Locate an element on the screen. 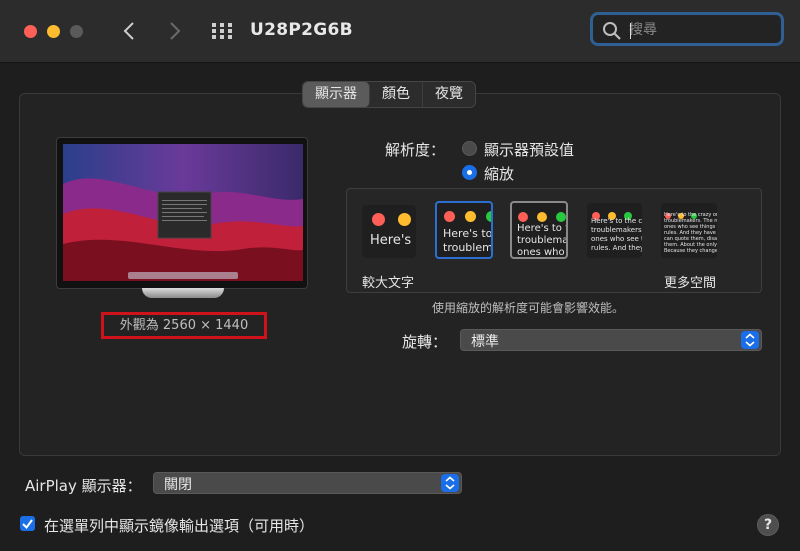 This screenshot has height=551, width=800. chevron-left-icon is located at coordinates (128, 31).